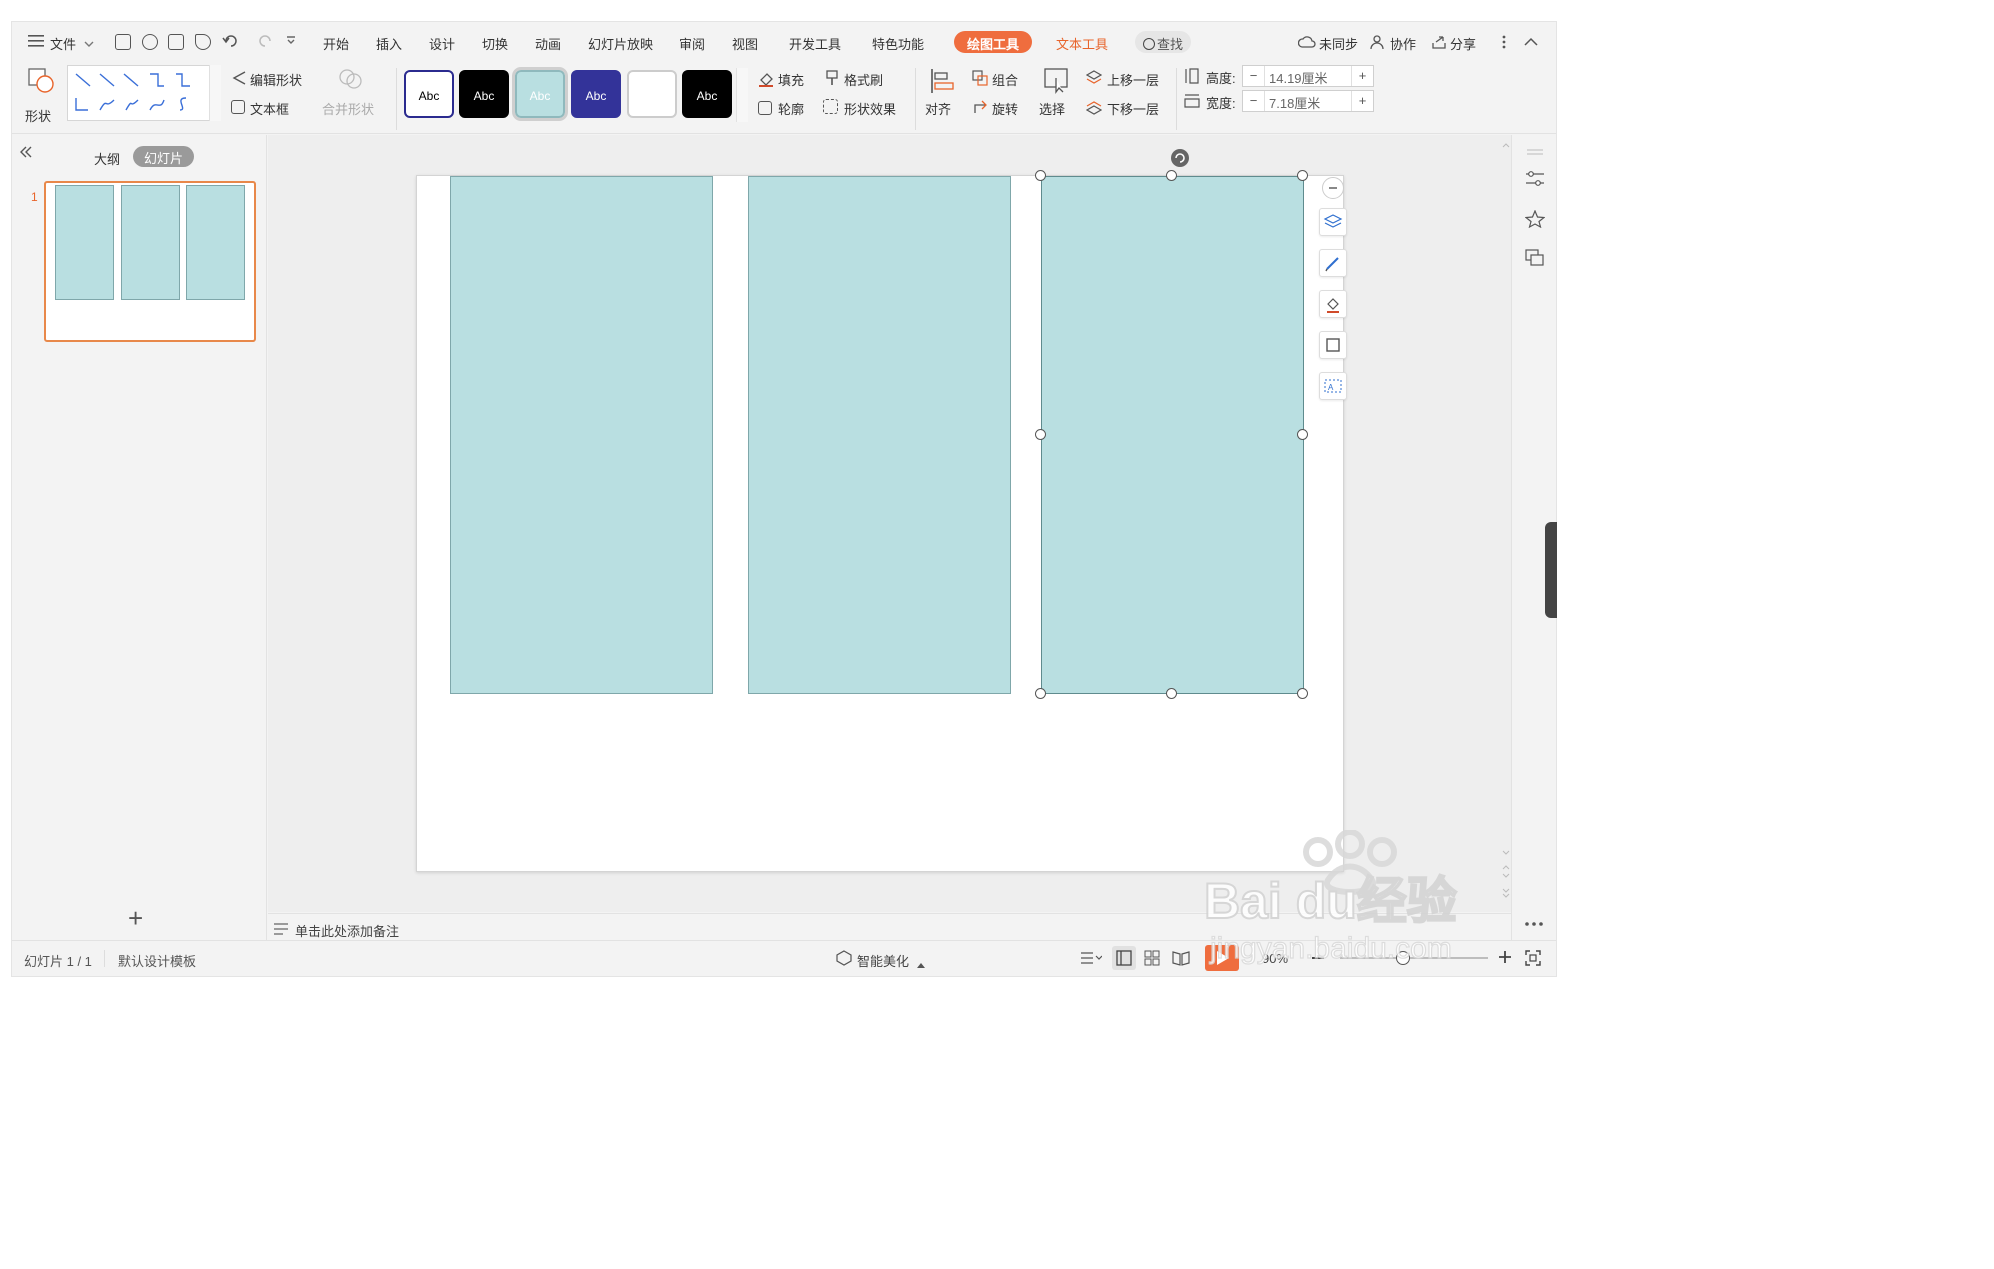 The image size is (1994, 1269). I want to click on gallery-scroll, so click(215, 93).